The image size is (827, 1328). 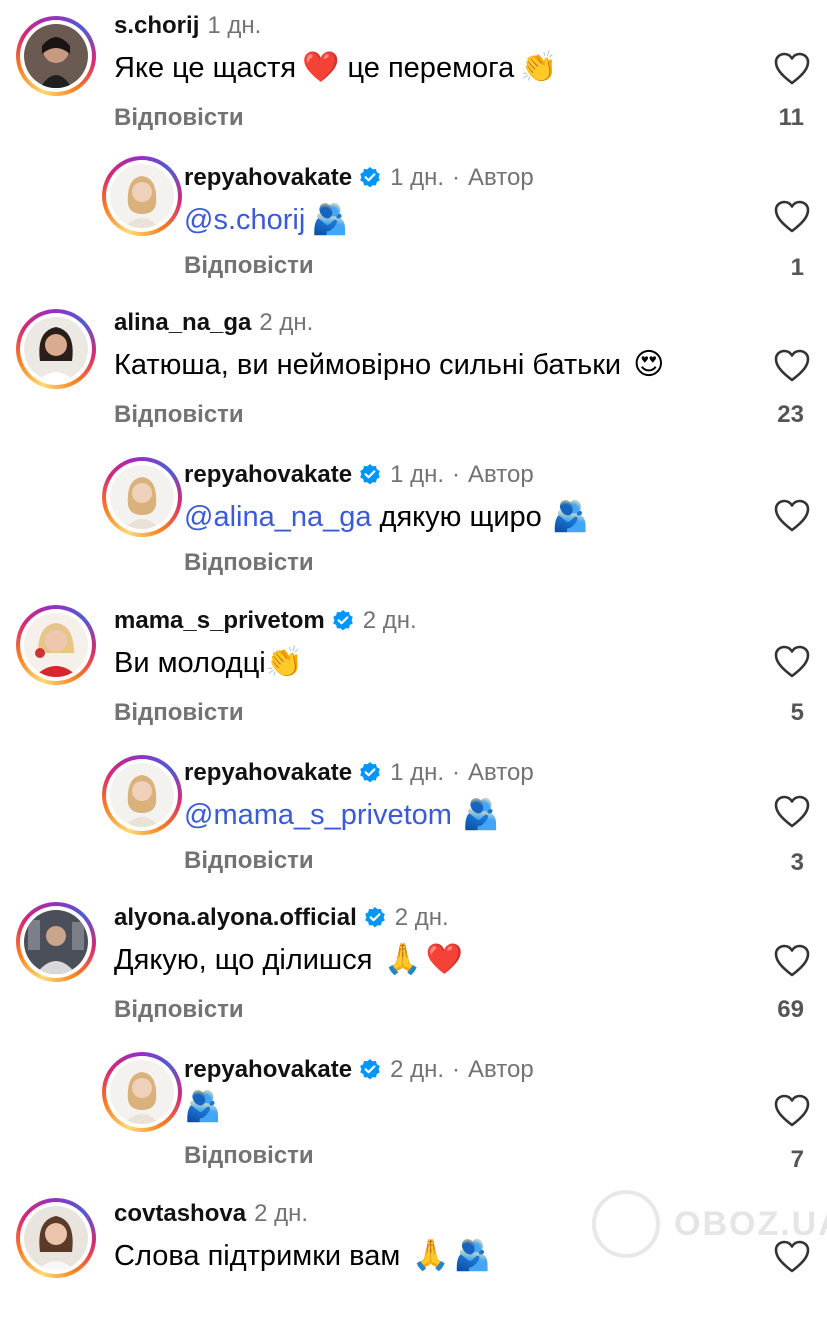 I want to click on like-count: 7, so click(x=797, y=1159).